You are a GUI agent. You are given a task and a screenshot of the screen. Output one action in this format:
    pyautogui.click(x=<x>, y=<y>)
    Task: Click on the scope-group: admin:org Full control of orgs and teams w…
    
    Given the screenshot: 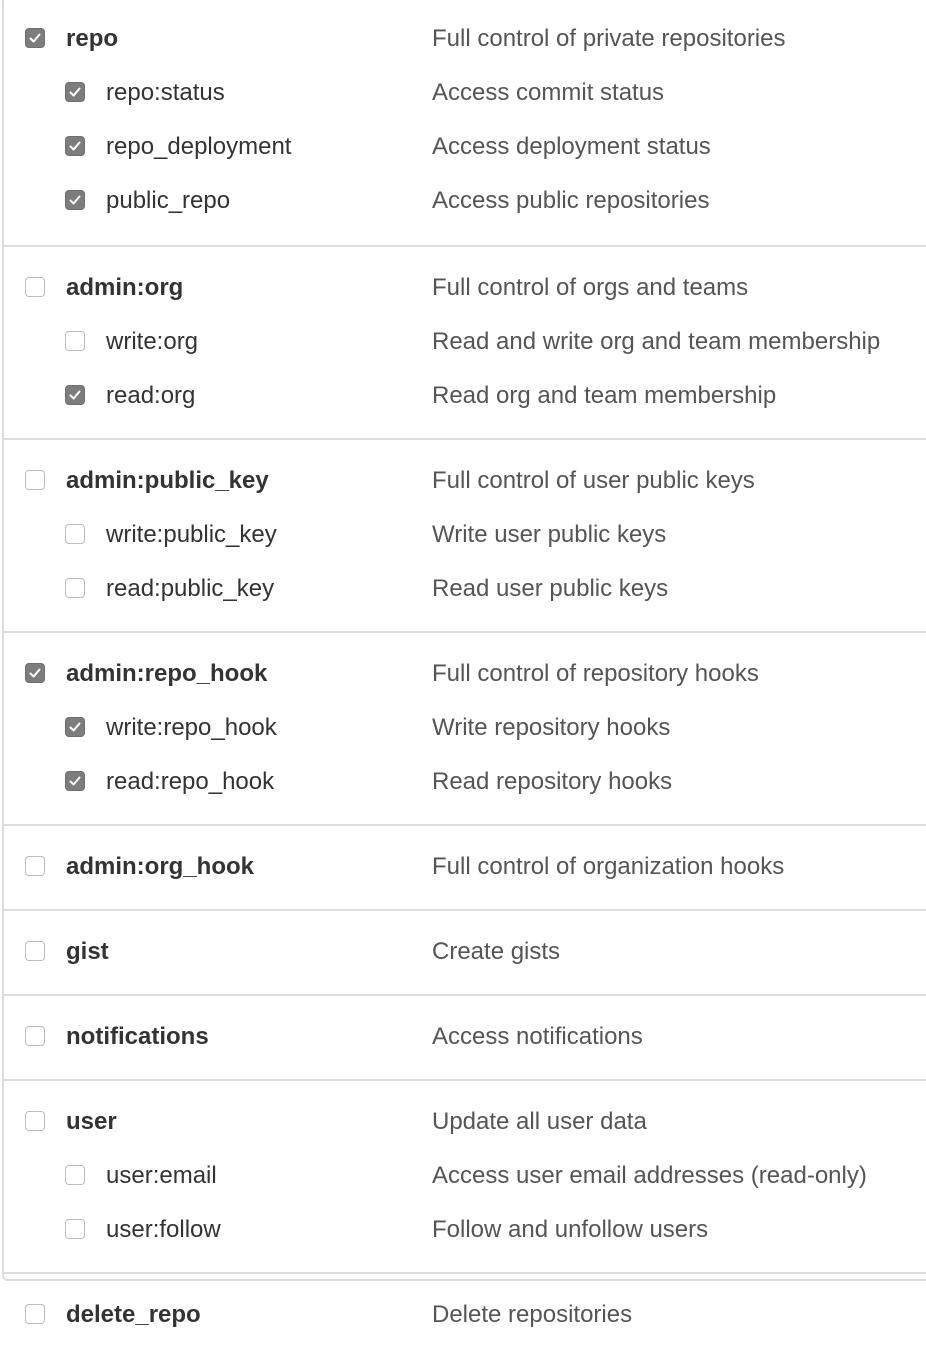 What is the action you would take?
    pyautogui.click(x=465, y=341)
    